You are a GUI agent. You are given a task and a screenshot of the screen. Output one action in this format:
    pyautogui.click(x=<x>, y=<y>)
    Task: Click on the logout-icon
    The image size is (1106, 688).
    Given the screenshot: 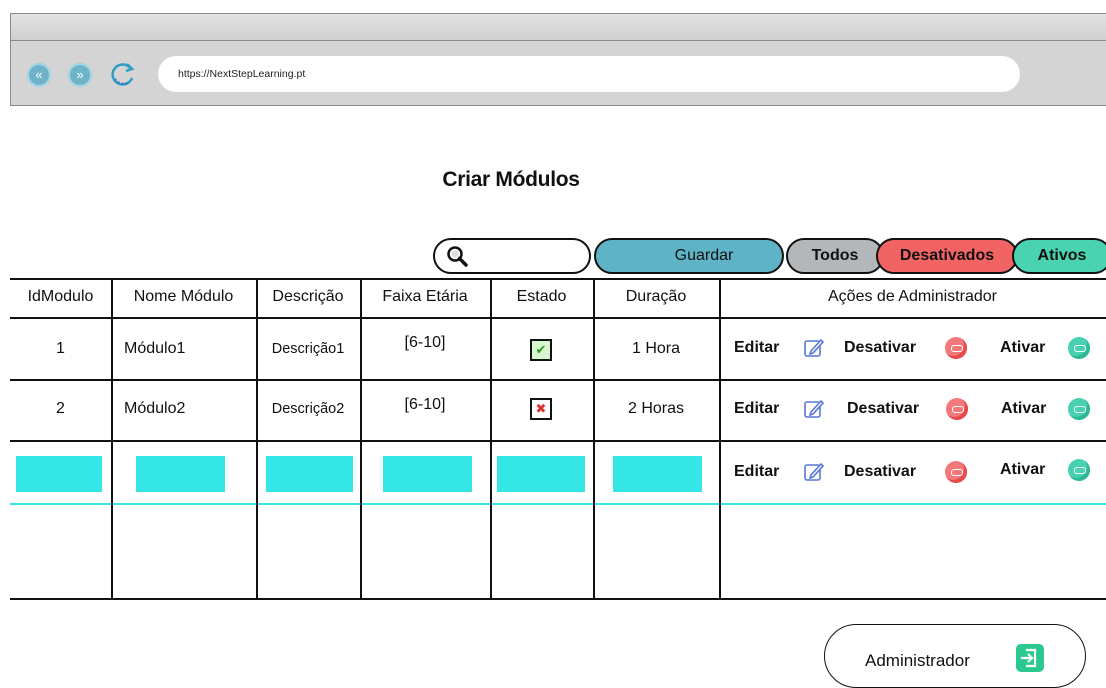 What is the action you would take?
    pyautogui.click(x=1030, y=658)
    